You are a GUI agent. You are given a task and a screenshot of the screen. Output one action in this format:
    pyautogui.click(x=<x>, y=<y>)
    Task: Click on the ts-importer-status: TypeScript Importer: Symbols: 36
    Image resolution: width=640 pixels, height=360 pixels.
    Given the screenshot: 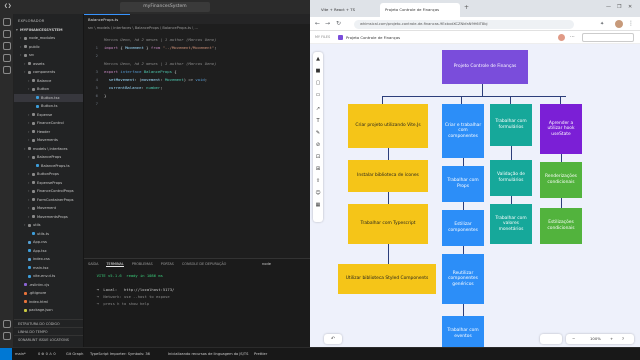 What is the action you would take?
    pyautogui.click(x=120, y=354)
    